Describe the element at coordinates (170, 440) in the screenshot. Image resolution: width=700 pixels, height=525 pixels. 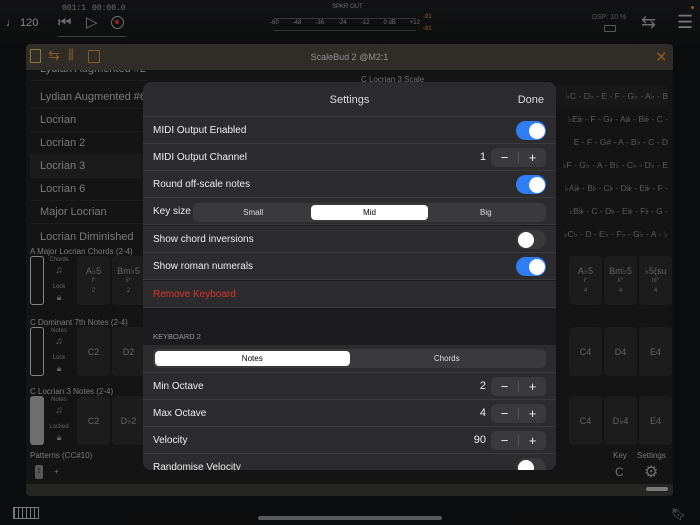
I see `row-label: Velocity` at that location.